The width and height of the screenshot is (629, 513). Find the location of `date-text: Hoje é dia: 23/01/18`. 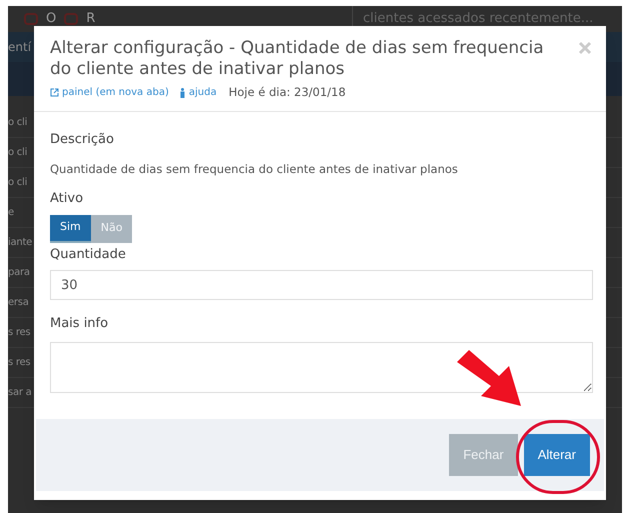

date-text: Hoje é dia: 23/01/18 is located at coordinates (287, 92).